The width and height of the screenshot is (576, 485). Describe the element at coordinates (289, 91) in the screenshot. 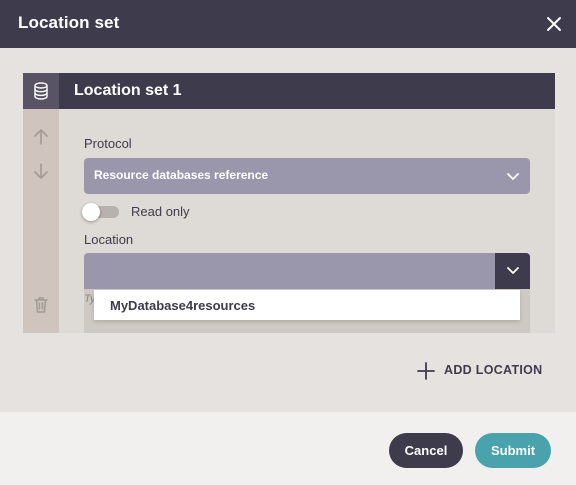

I see `location-set-card-header: Location set 1` at that location.